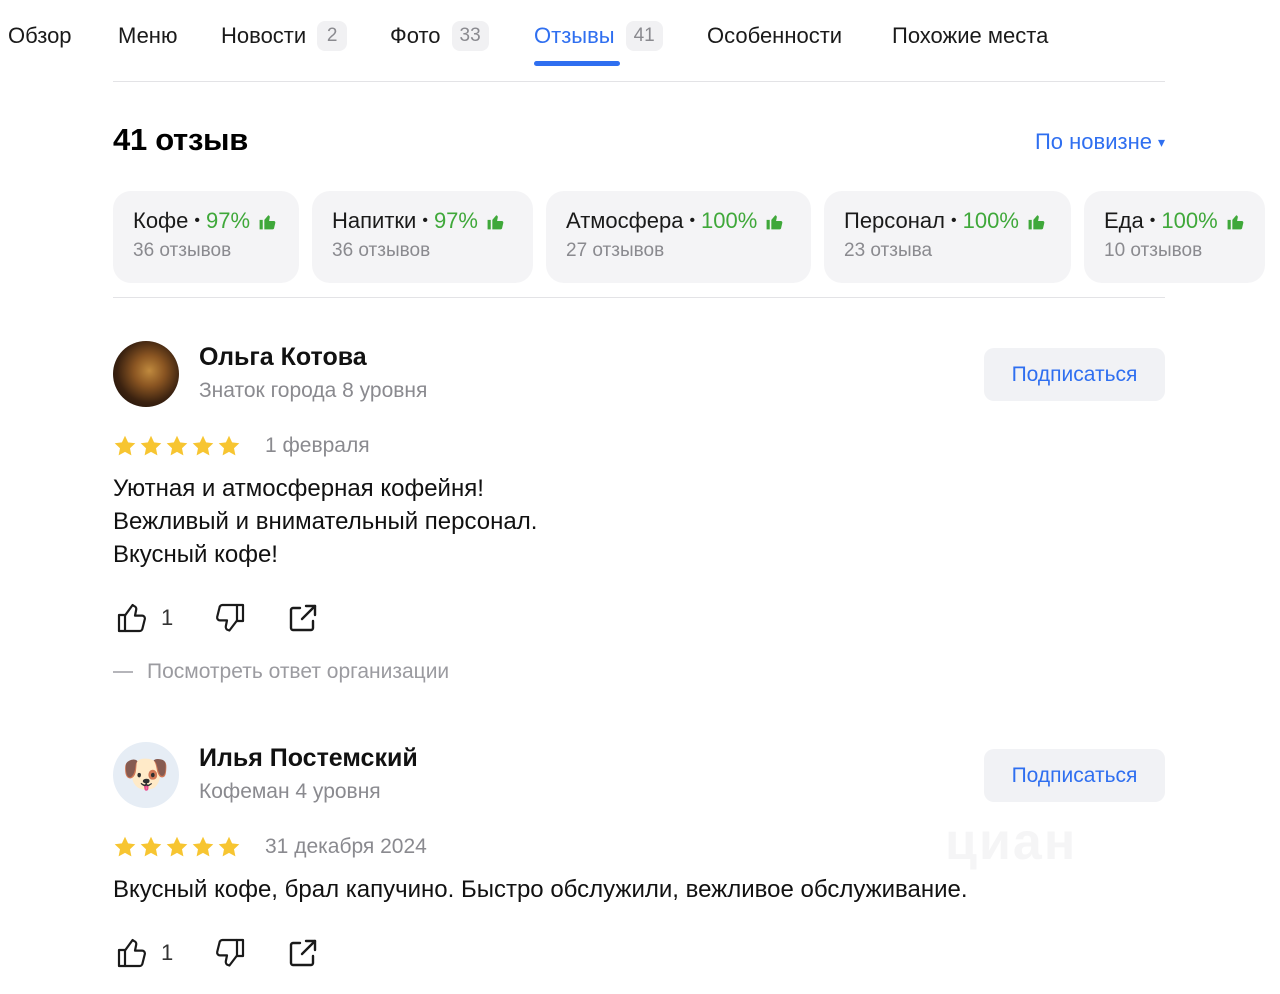 The image size is (1280, 994). I want to click on tab-features: Особенности, so click(774, 36).